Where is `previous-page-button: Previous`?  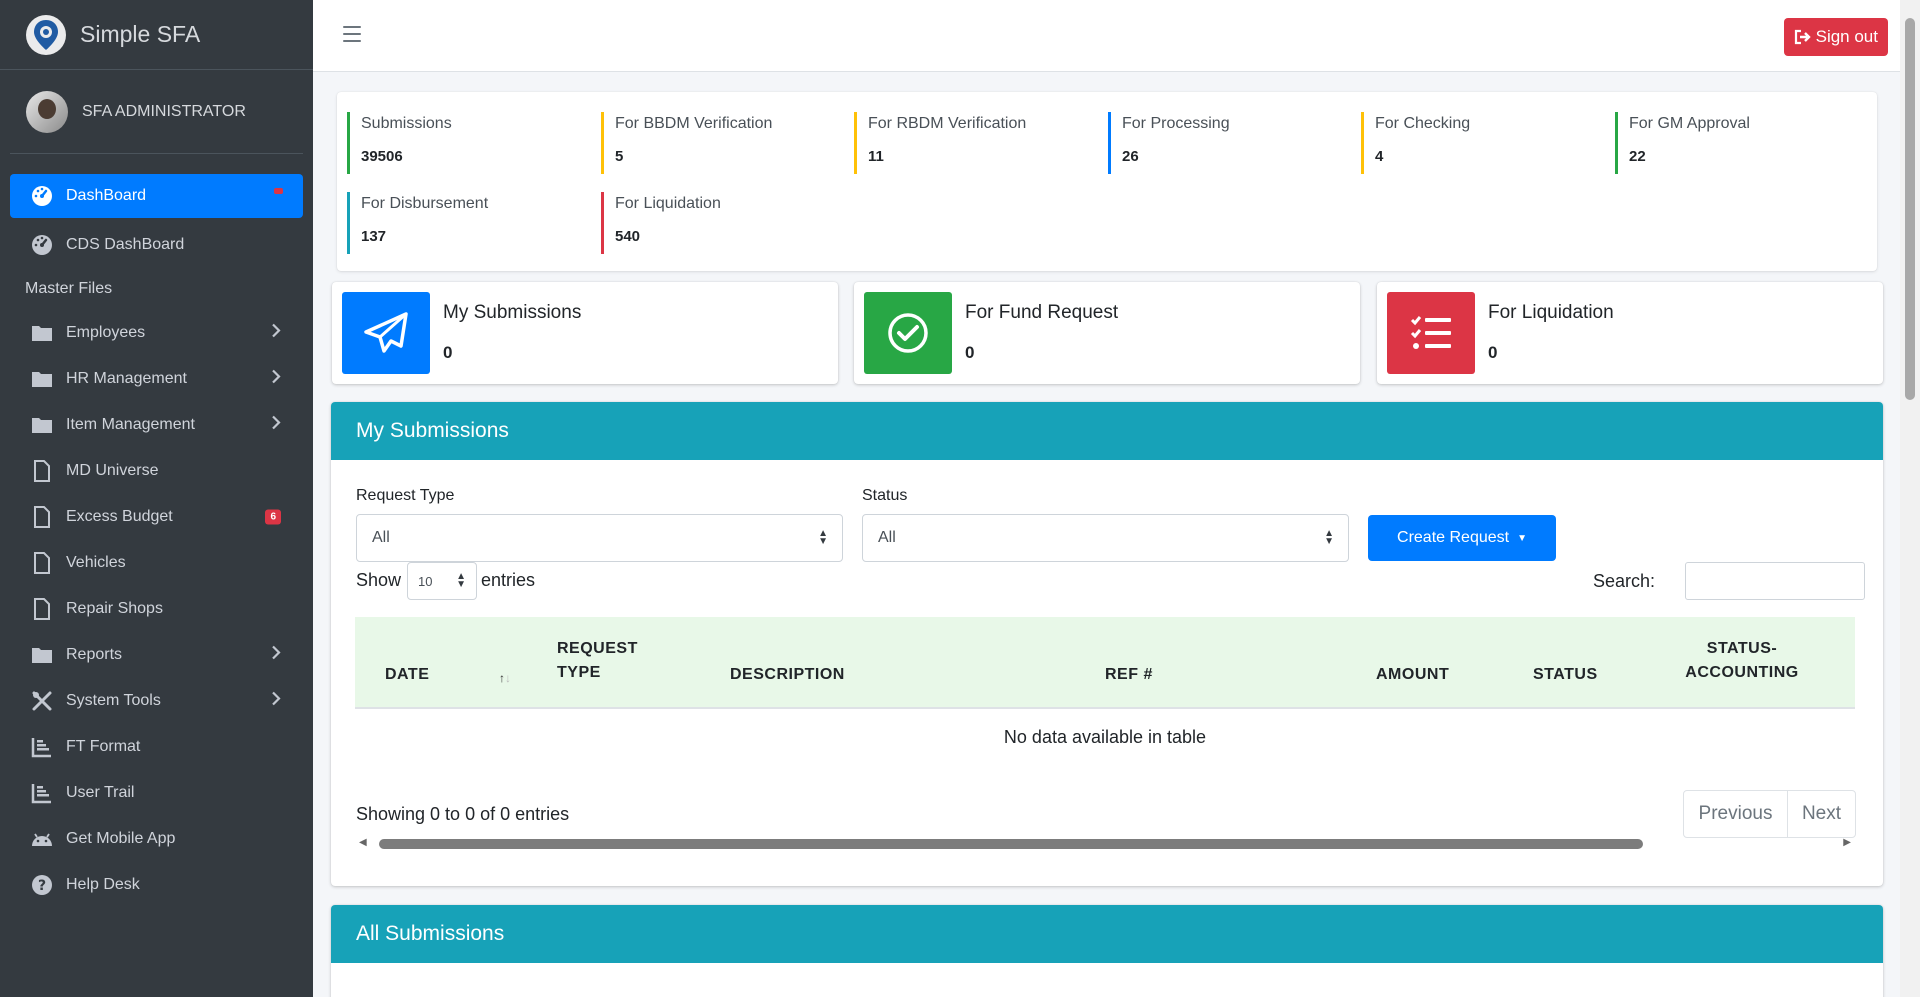
previous-page-button: Previous is located at coordinates (1735, 814).